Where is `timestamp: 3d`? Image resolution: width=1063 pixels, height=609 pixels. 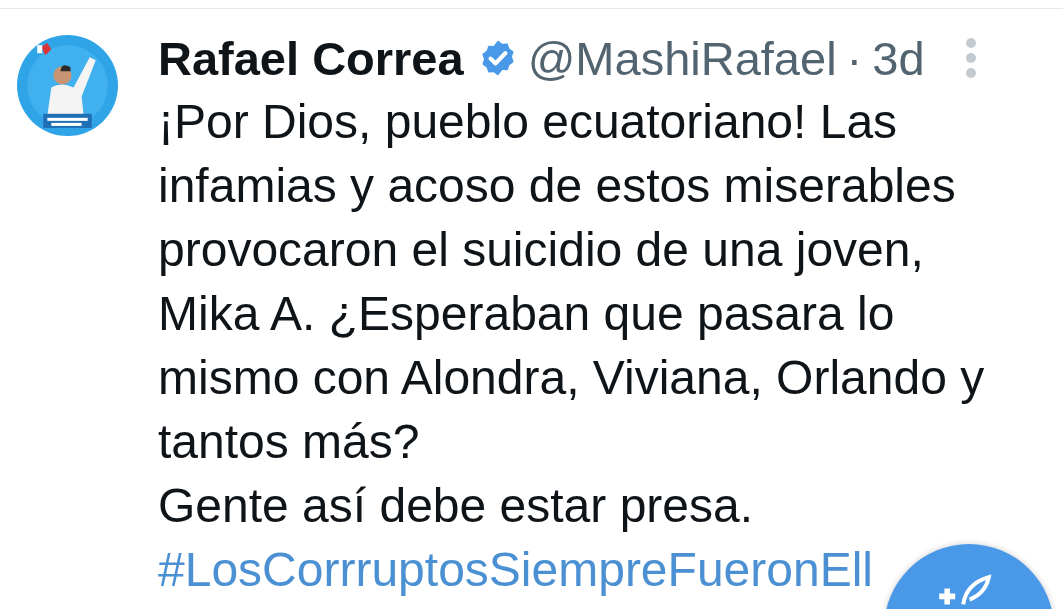 timestamp: 3d is located at coordinates (898, 58).